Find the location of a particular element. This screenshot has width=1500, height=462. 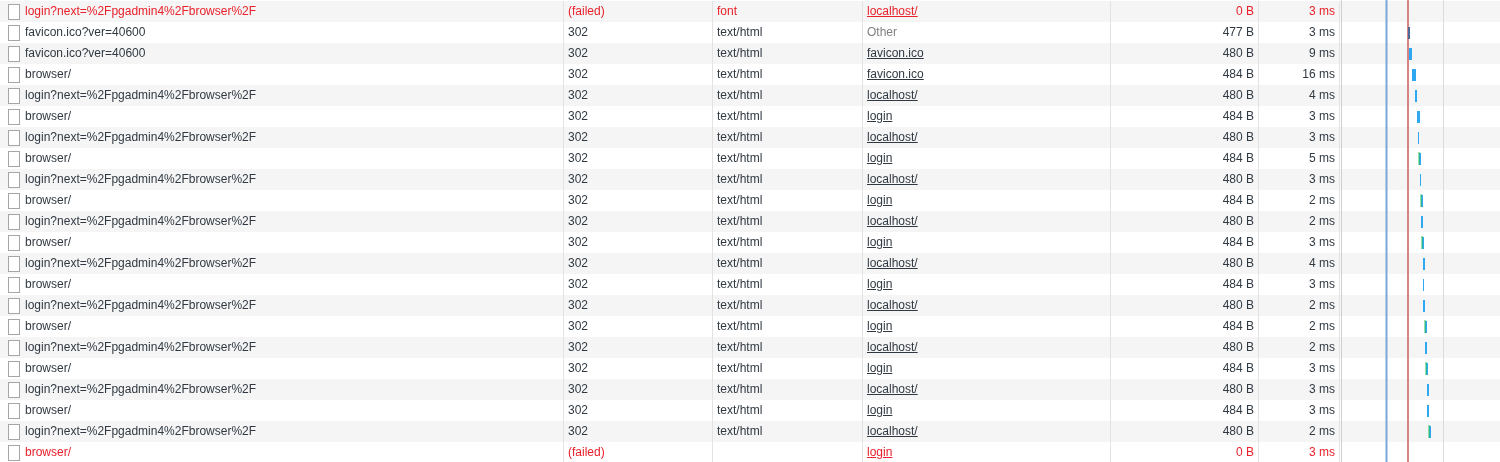

time-text: 16 ms is located at coordinates (1318, 74).